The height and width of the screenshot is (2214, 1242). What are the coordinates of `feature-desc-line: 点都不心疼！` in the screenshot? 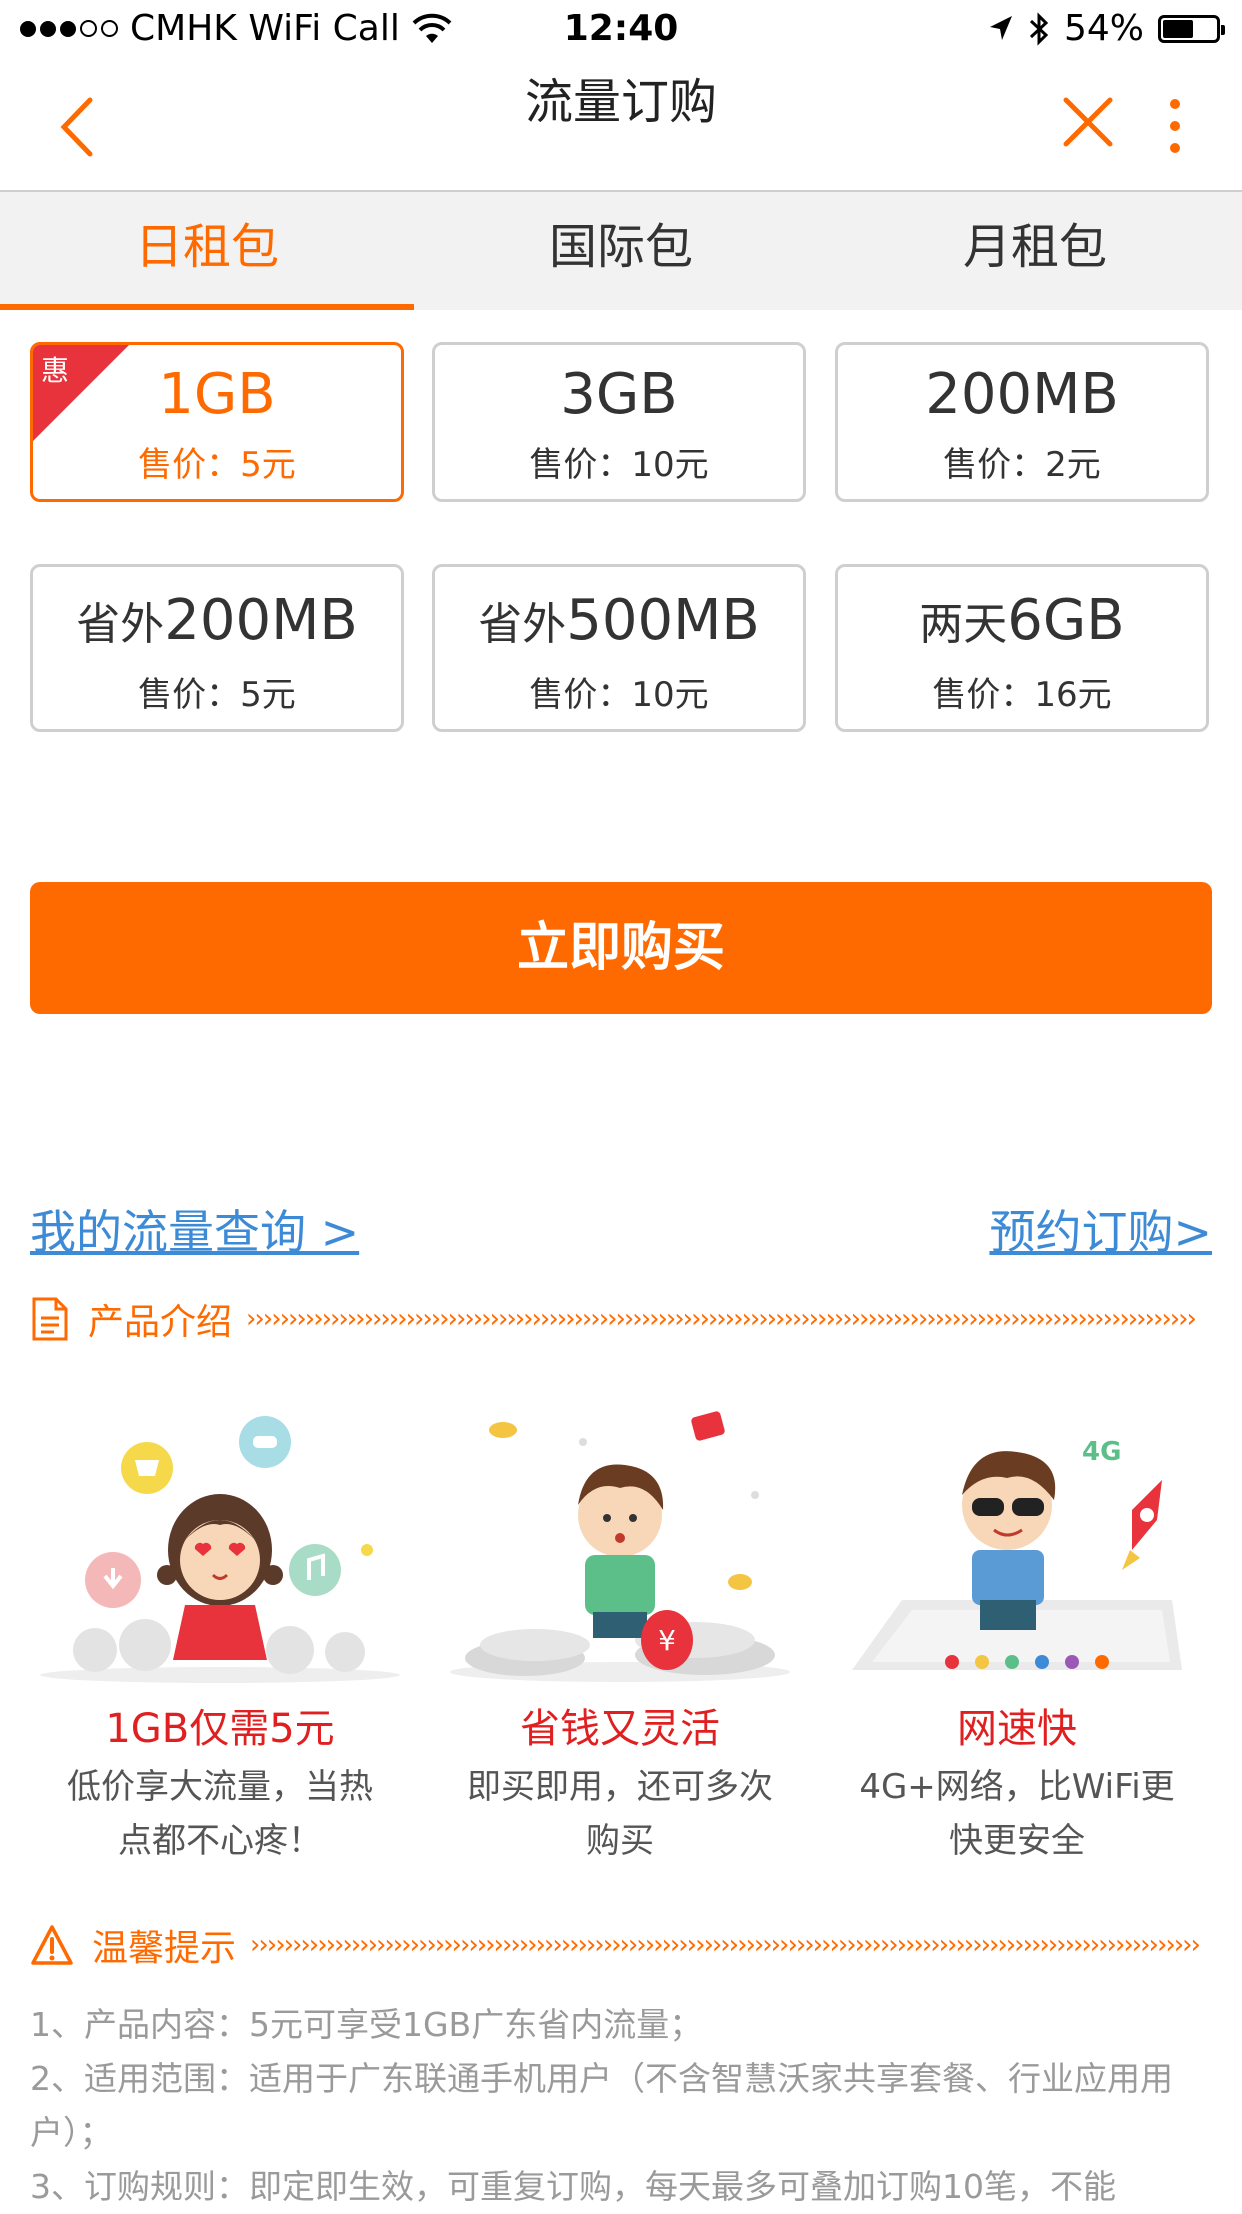 It's located at (220, 1841).